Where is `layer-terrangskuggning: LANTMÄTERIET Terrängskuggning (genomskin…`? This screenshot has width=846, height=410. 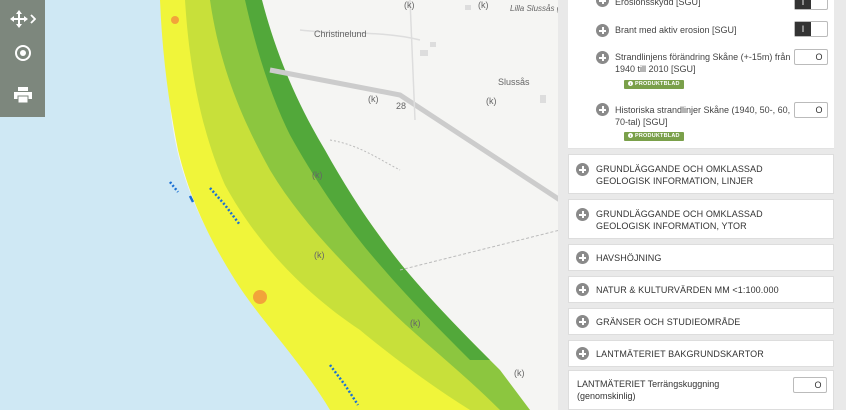
layer-terrangskuggning: LANTMÄTERIET Terrängskuggning (genomskin… is located at coordinates (701, 390).